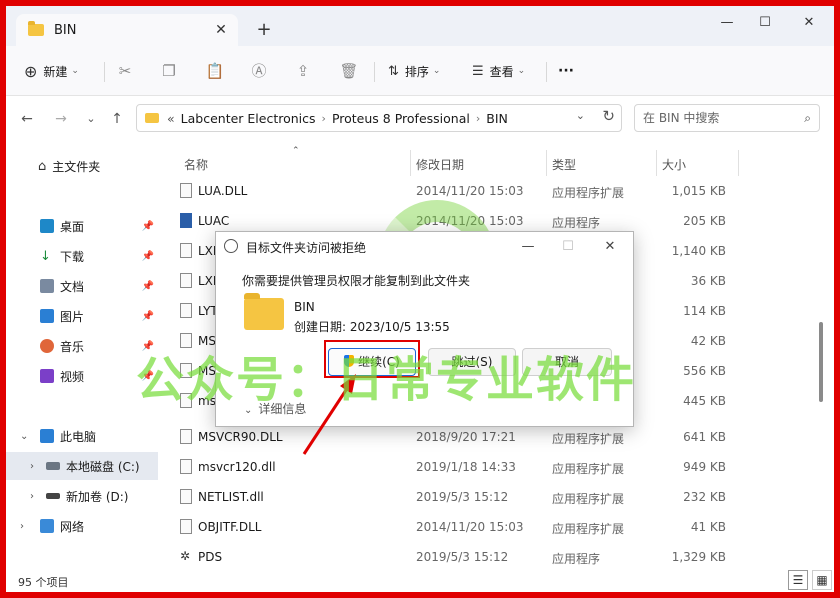  I want to click on sidebar-item-network: › 网络, so click(82, 526).